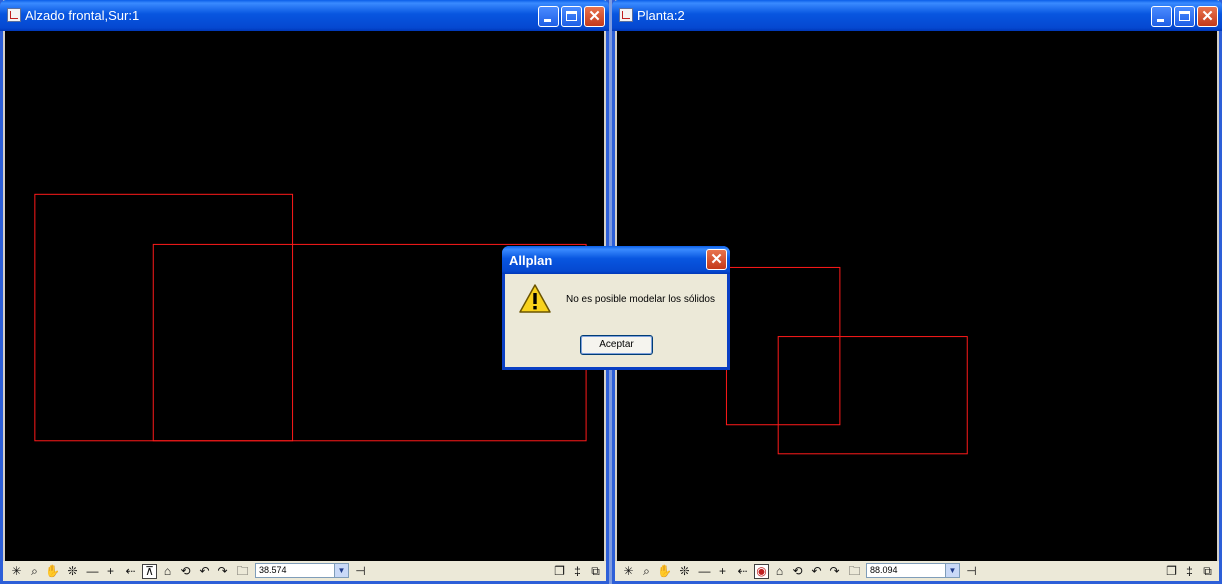 This screenshot has height=584, width=1222. I want to click on dialog-title: Allplan, so click(531, 260).